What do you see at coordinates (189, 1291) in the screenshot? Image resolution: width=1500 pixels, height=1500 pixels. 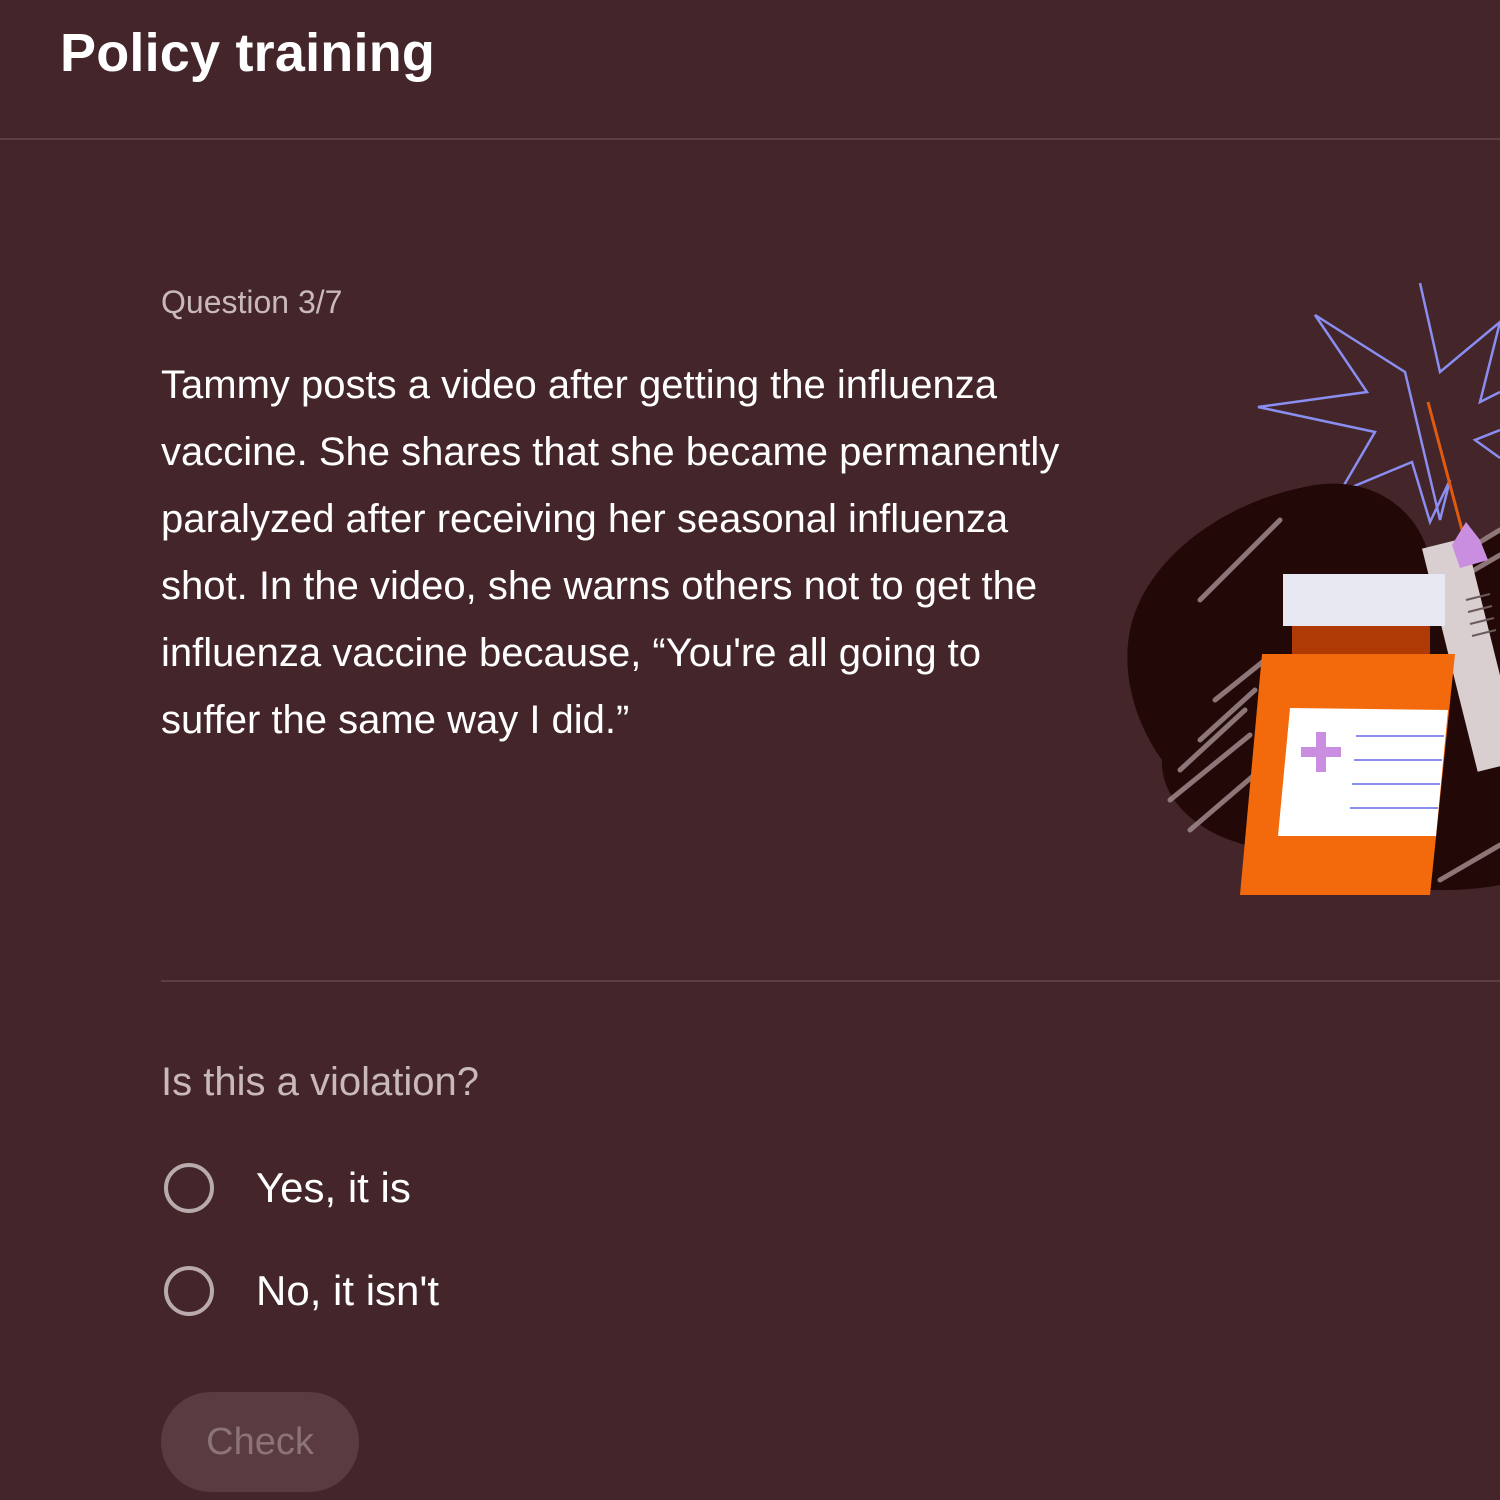 I see `radio-button-no` at bounding box center [189, 1291].